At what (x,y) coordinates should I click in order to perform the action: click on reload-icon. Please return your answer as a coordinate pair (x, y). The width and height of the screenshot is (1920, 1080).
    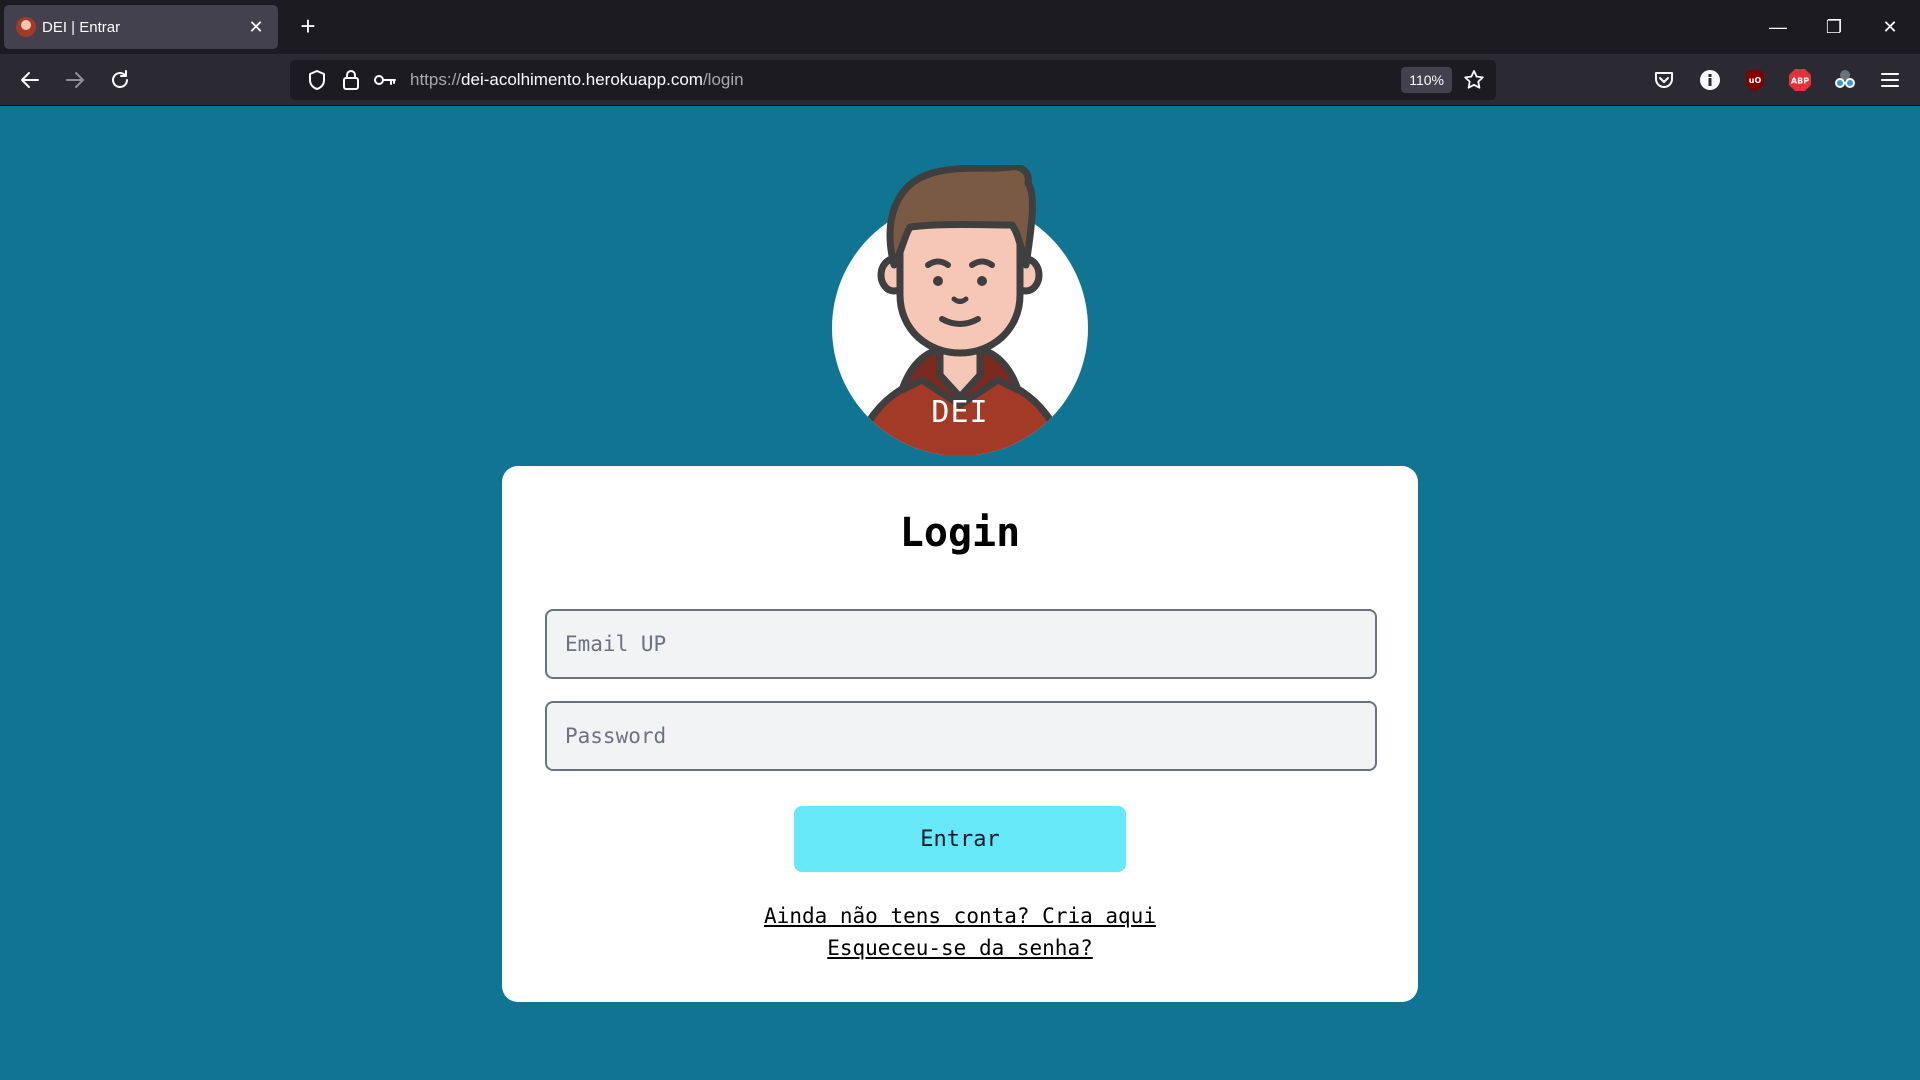
    Looking at the image, I should click on (120, 79).